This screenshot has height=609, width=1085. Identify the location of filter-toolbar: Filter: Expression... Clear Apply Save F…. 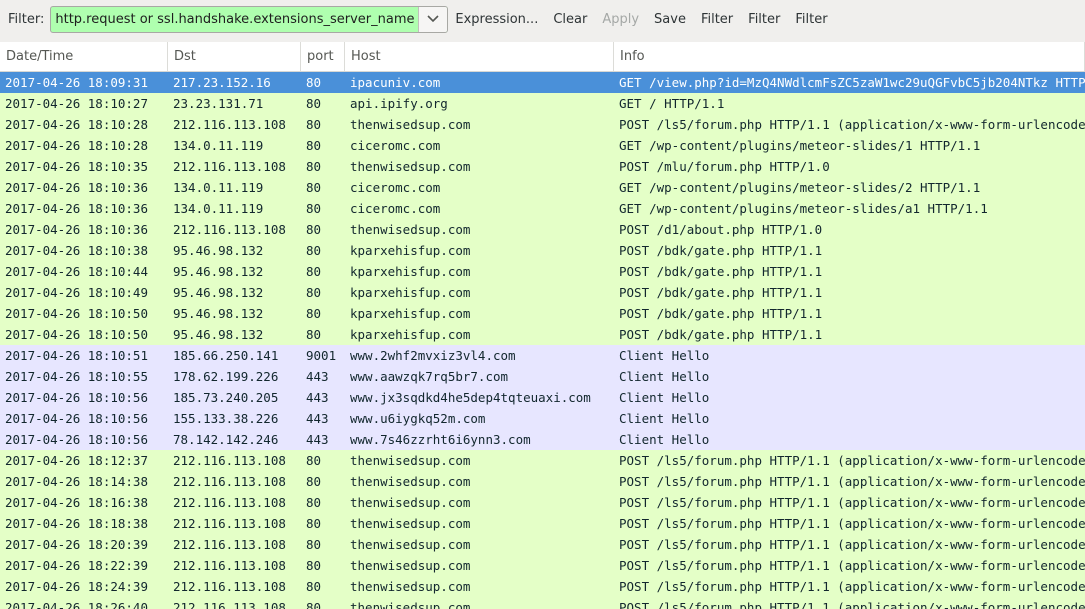
(542, 19).